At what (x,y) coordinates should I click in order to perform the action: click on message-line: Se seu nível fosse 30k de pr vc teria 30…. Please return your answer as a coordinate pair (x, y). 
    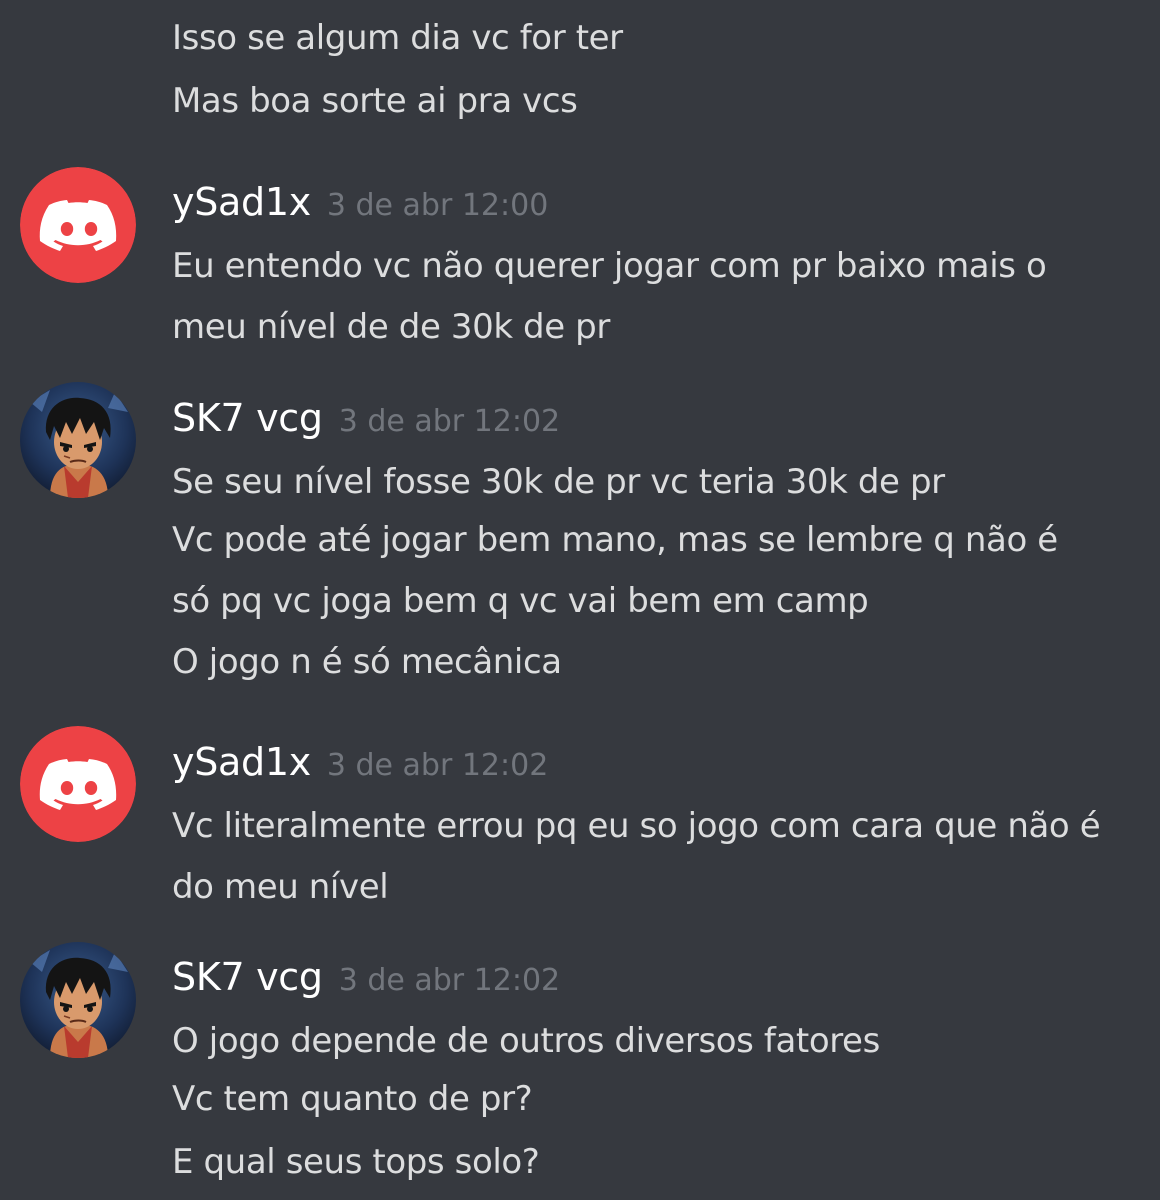
    Looking at the image, I should click on (558, 482).